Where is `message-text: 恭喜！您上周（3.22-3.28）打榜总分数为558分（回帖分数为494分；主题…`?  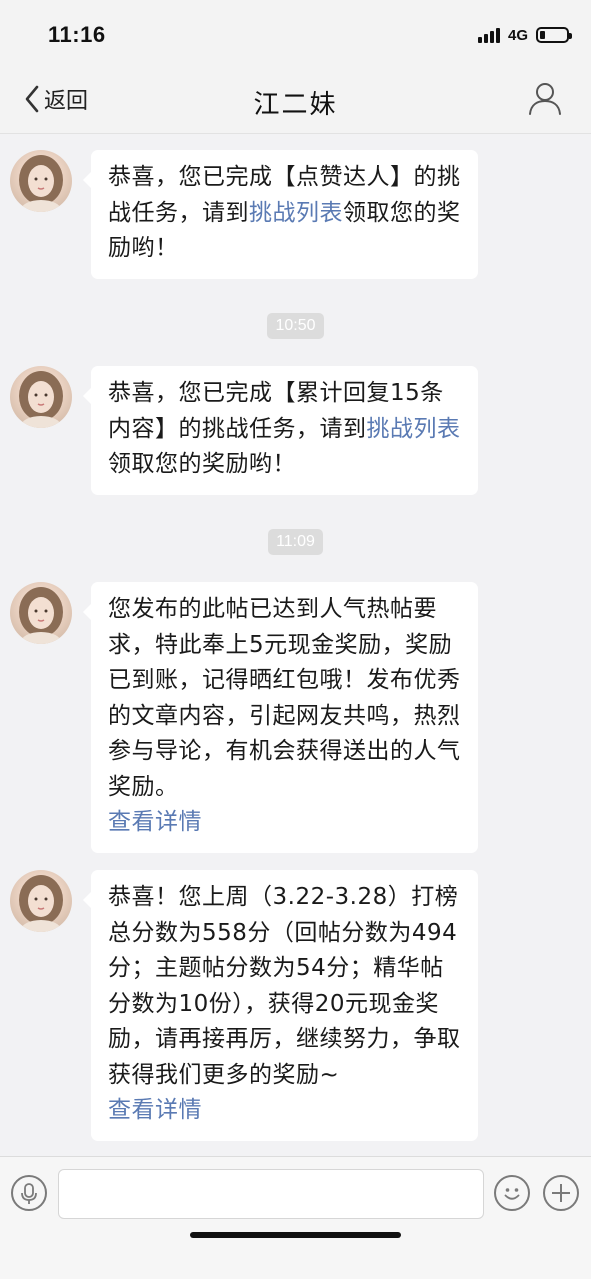
message-text: 恭喜！您上周（3.22-3.28）打榜总分数为558分（回帖分数为494分；主题… is located at coordinates (284, 986).